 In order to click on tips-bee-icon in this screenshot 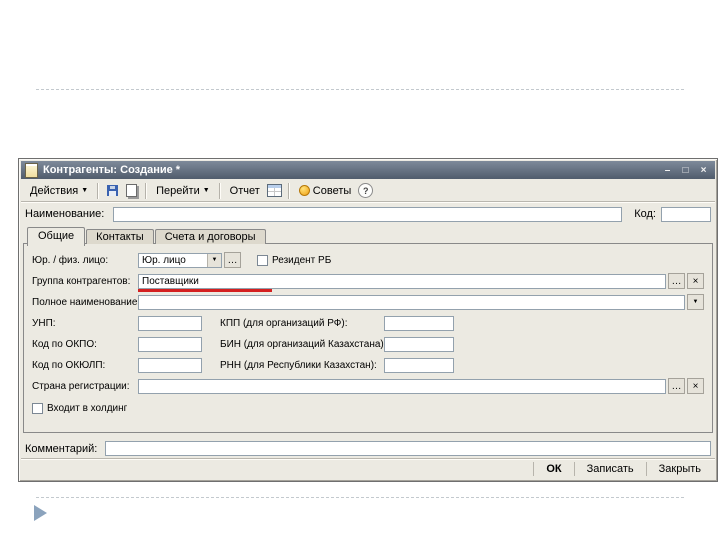, I will do `click(304, 190)`.